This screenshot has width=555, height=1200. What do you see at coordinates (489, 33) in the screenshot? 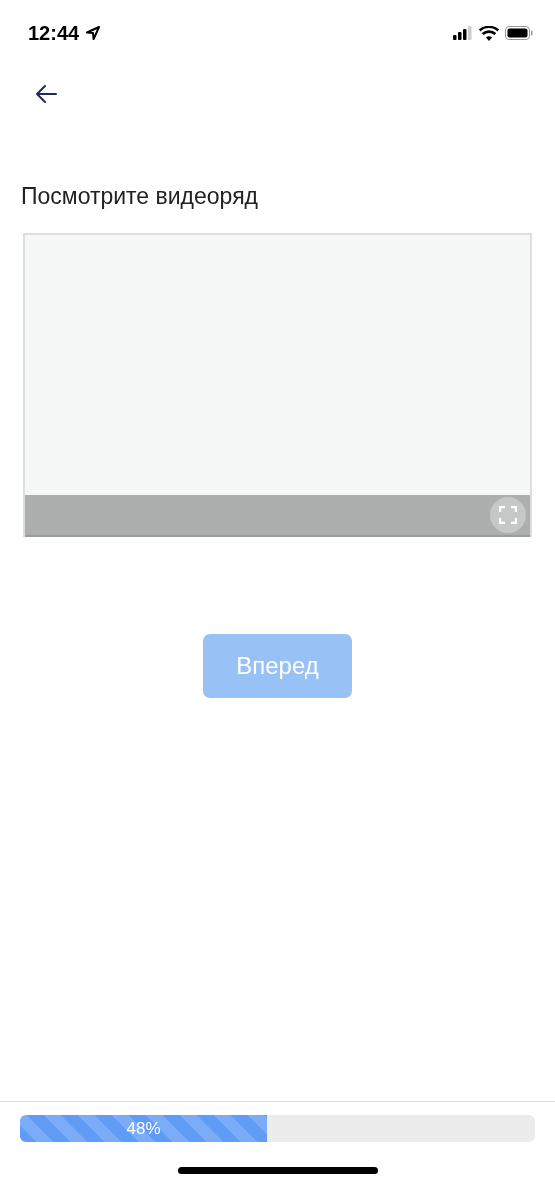
I see `wifi-icon` at bounding box center [489, 33].